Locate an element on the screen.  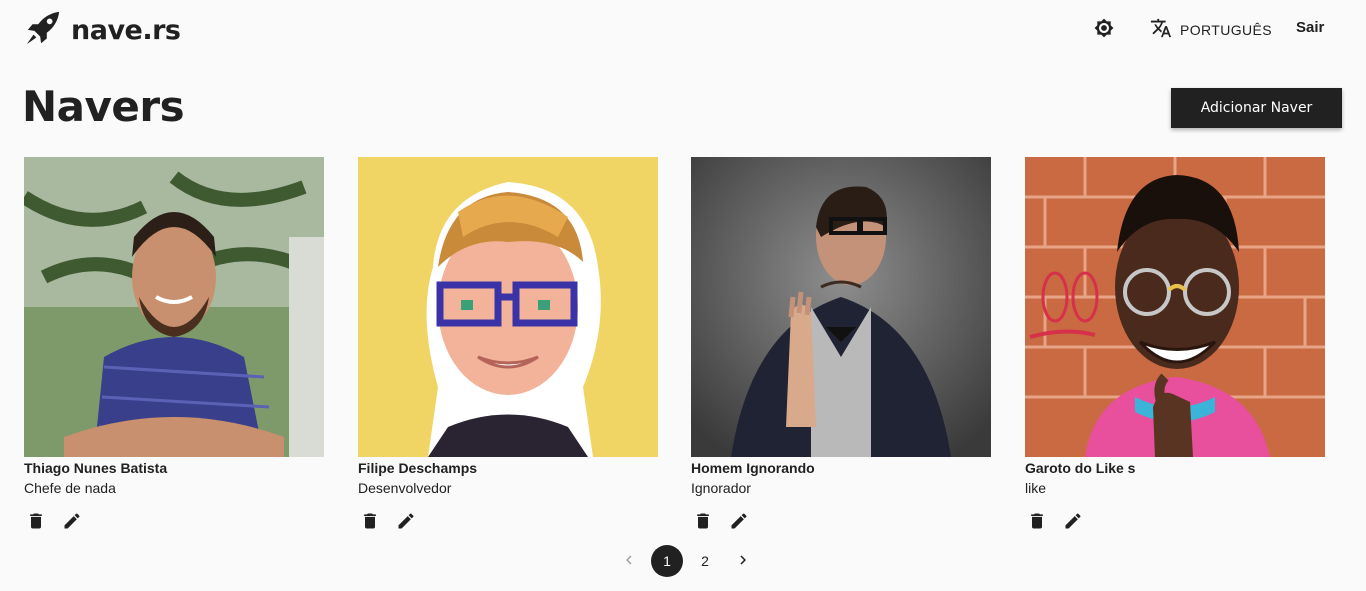
naver-role: Chefe de nada is located at coordinates (70, 488).